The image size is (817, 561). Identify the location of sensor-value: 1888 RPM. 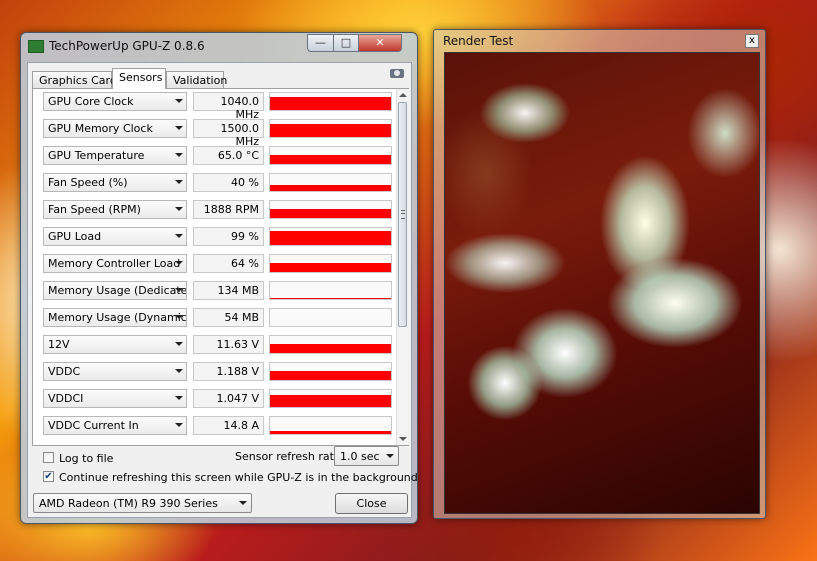
(228, 209).